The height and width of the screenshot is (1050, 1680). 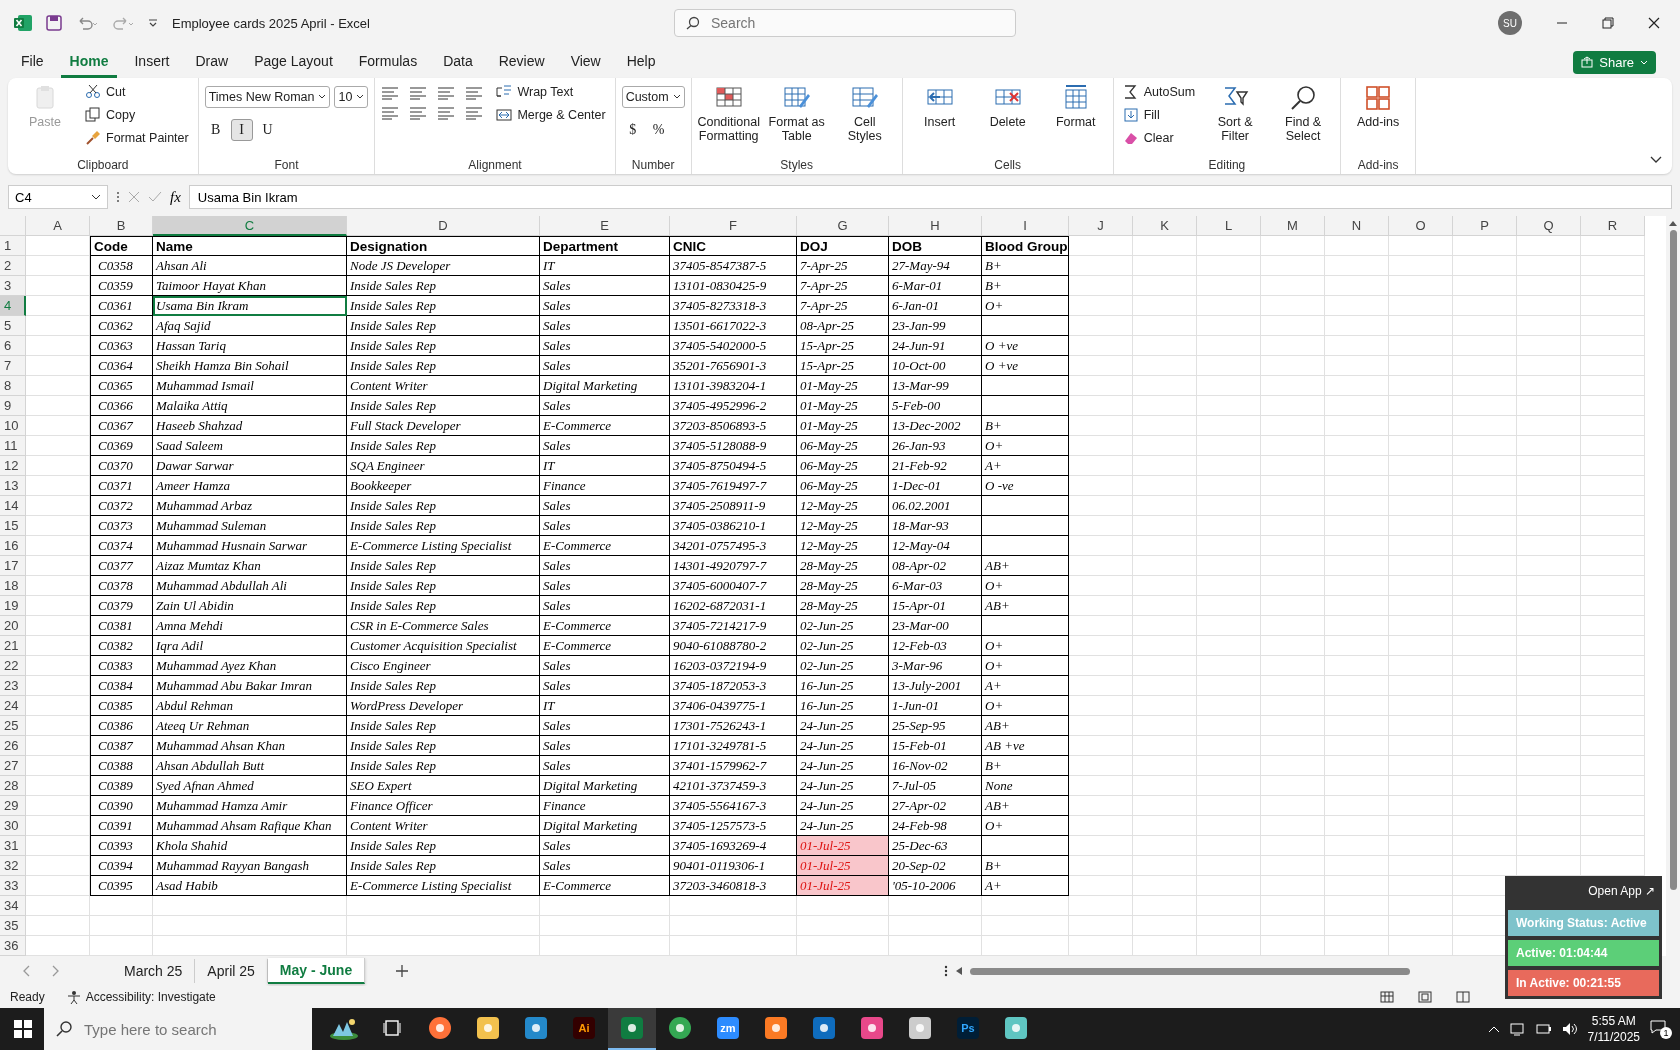 I want to click on notification-button: 1, so click(x=1661, y=1029).